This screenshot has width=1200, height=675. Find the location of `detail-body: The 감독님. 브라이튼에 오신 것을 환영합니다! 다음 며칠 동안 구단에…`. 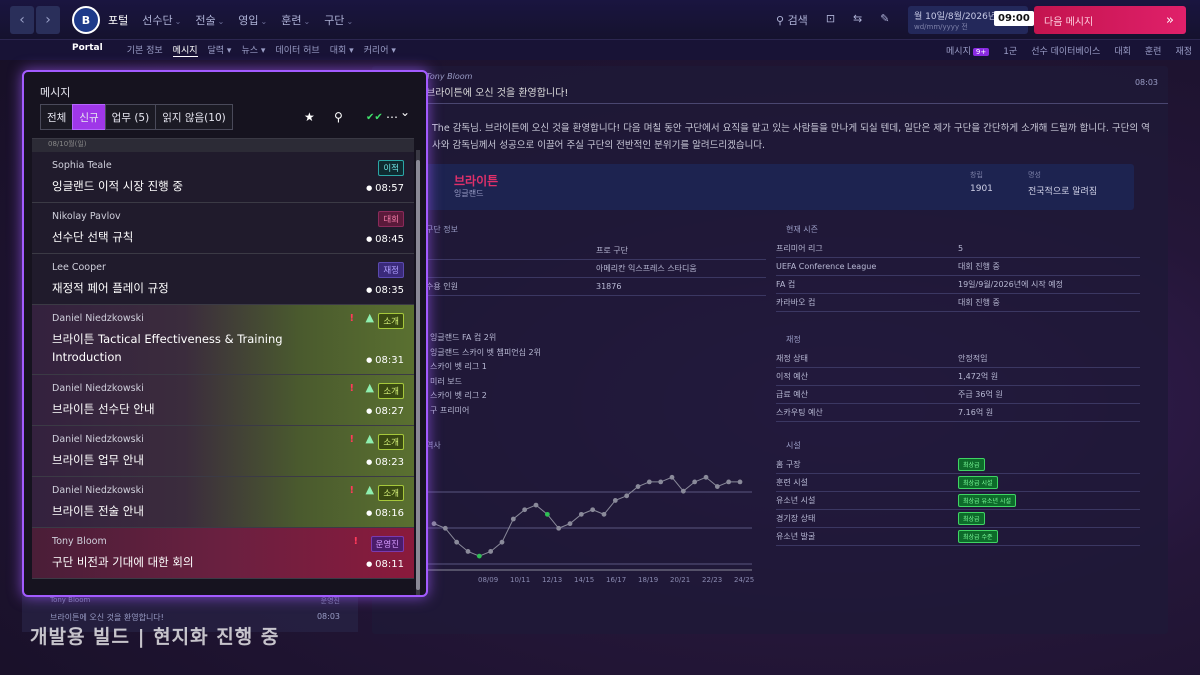

detail-body: The 감독님. 브라이튼에 오신 것을 환영합니다! 다음 며칠 동안 구단에… is located at coordinates (791, 137).